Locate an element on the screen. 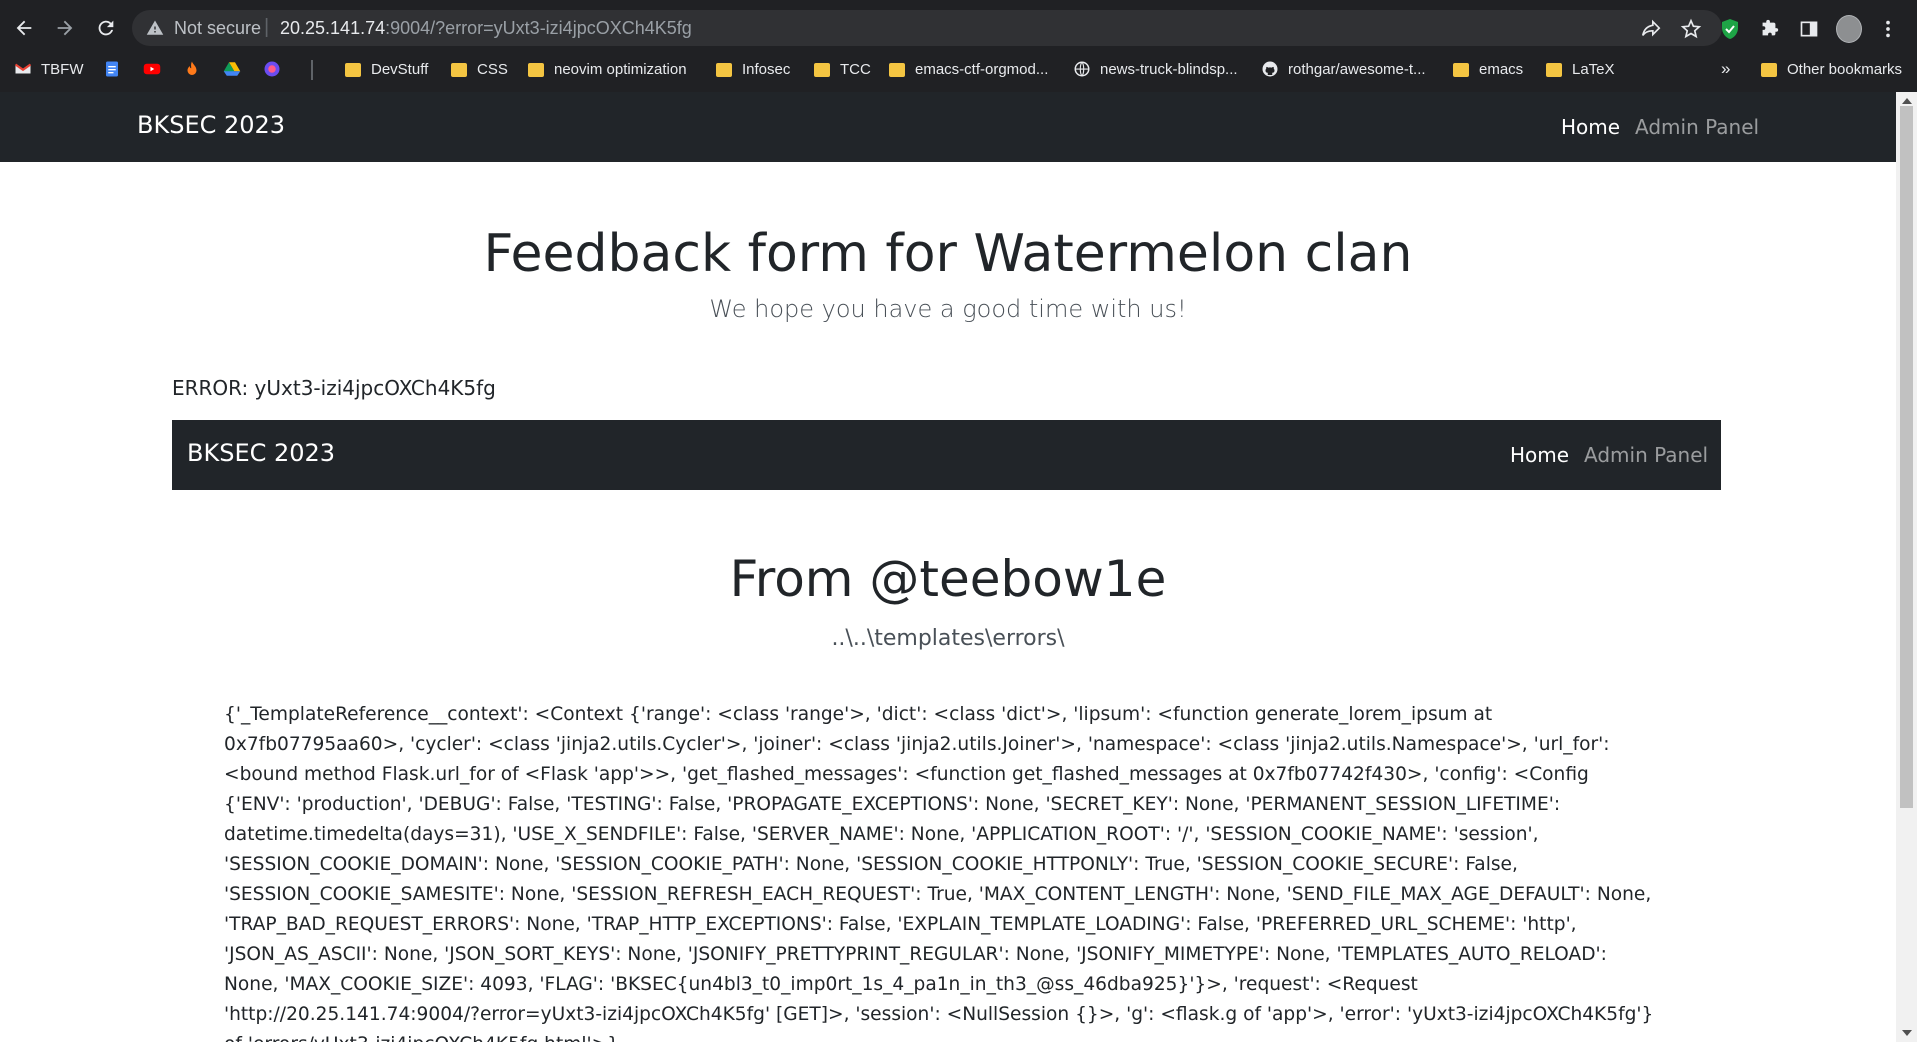 The width and height of the screenshot is (1917, 1042). embedded-nav-link-admin-panel: Admin Panel is located at coordinates (1646, 455).